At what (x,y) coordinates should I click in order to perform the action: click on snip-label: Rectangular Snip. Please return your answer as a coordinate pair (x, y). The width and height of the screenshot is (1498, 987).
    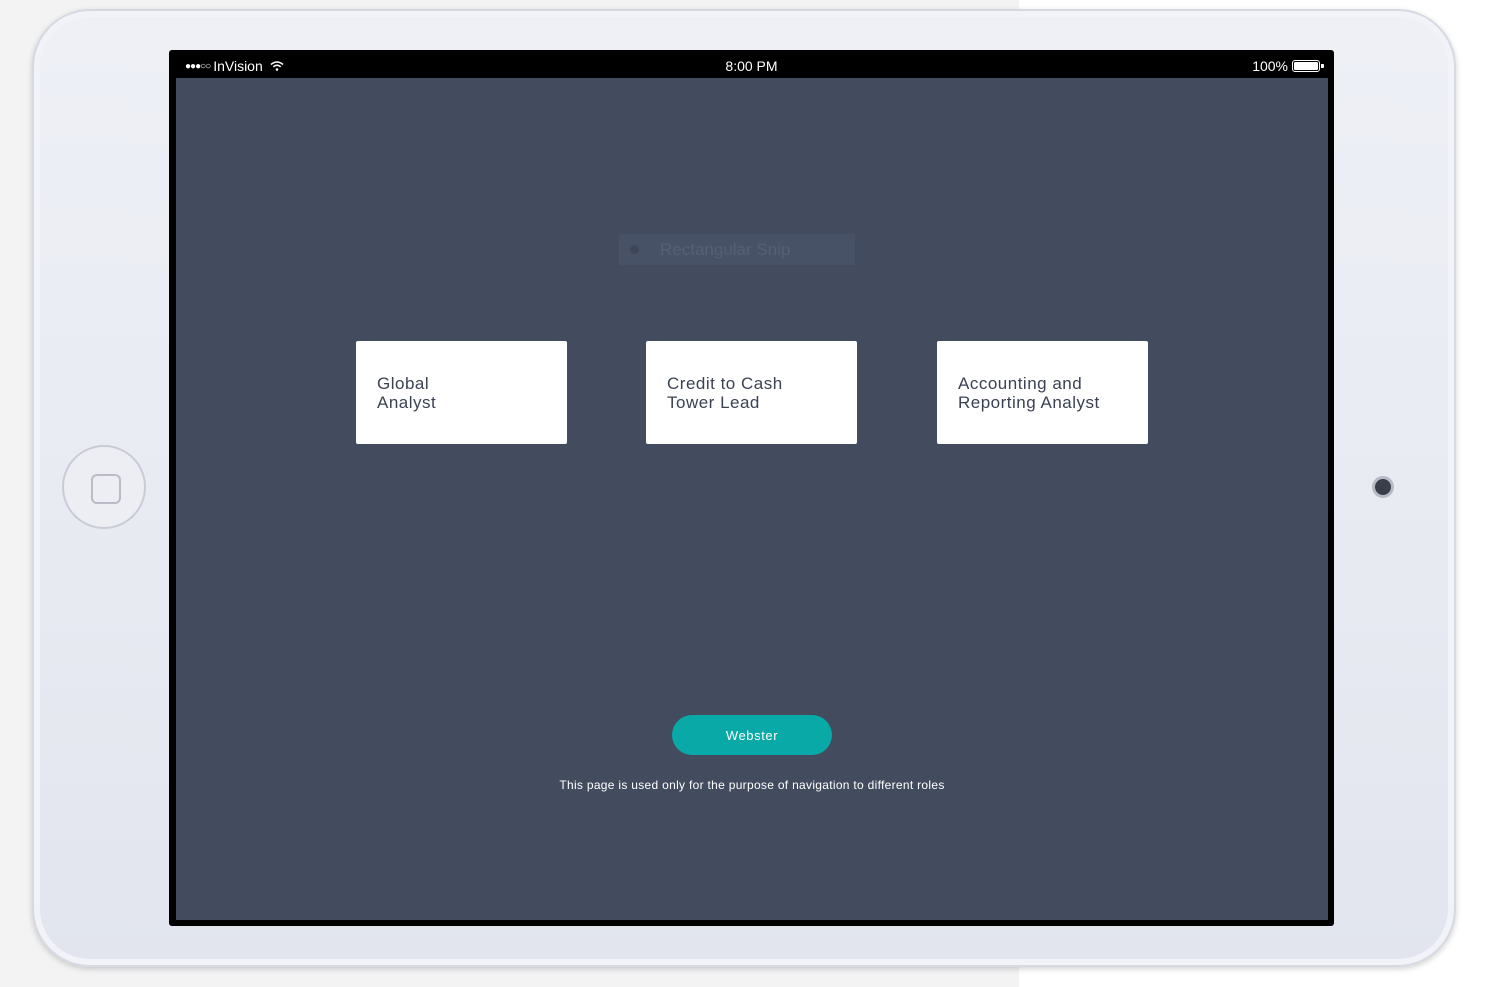
    Looking at the image, I should click on (725, 249).